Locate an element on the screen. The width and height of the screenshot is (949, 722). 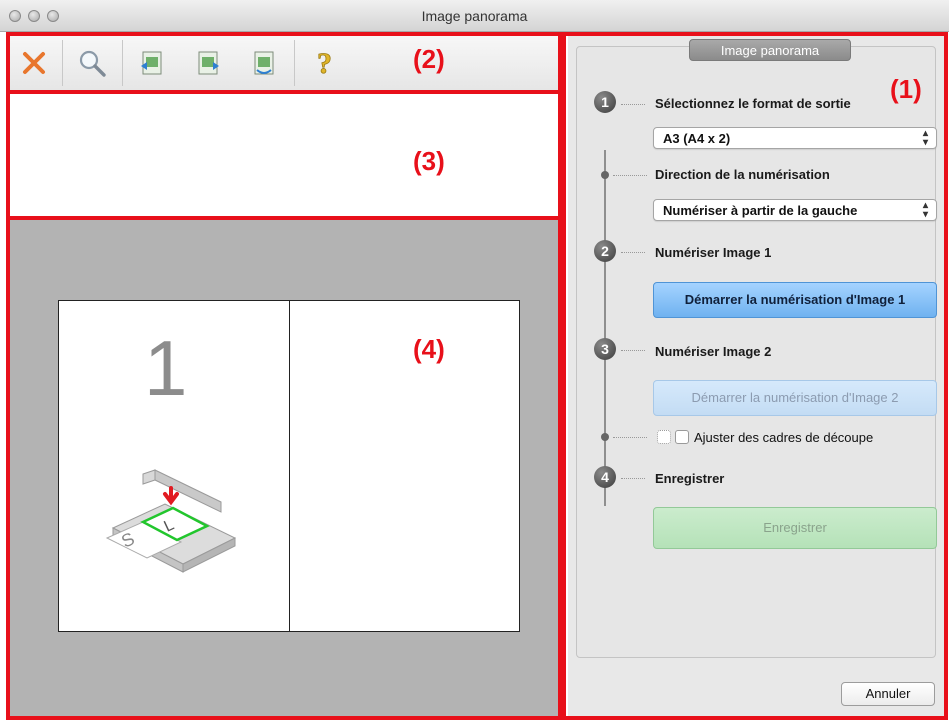
title-bar: Image panorama is located at coordinates (474, 16).